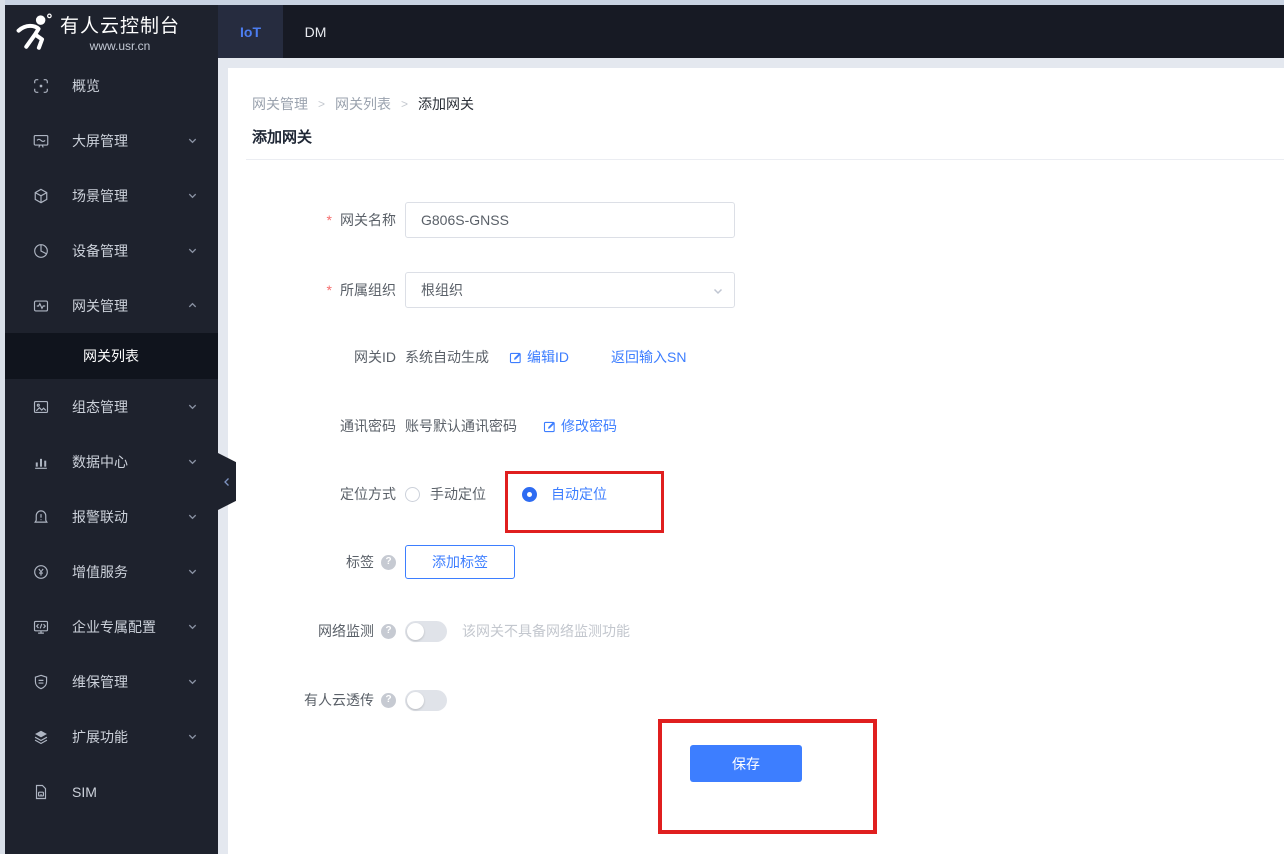  I want to click on overview-icon, so click(41, 86).